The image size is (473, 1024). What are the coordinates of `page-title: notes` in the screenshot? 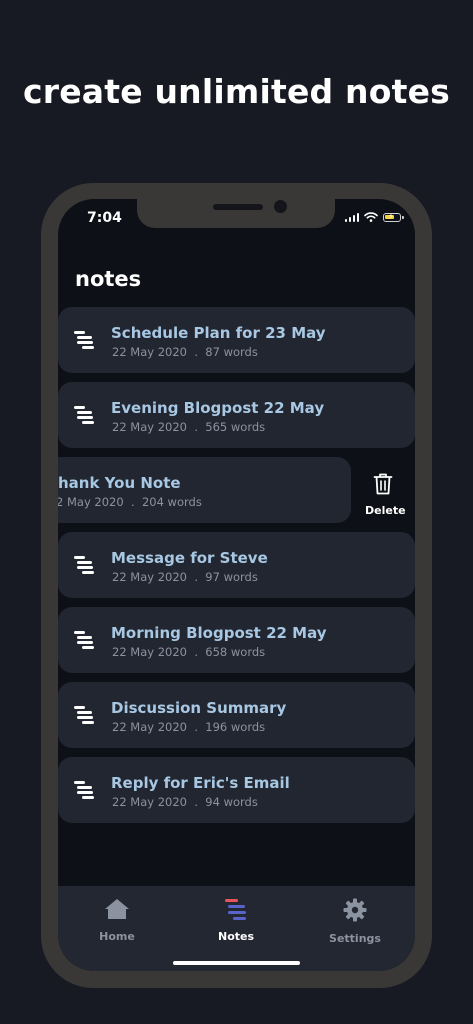 It's located at (108, 279).